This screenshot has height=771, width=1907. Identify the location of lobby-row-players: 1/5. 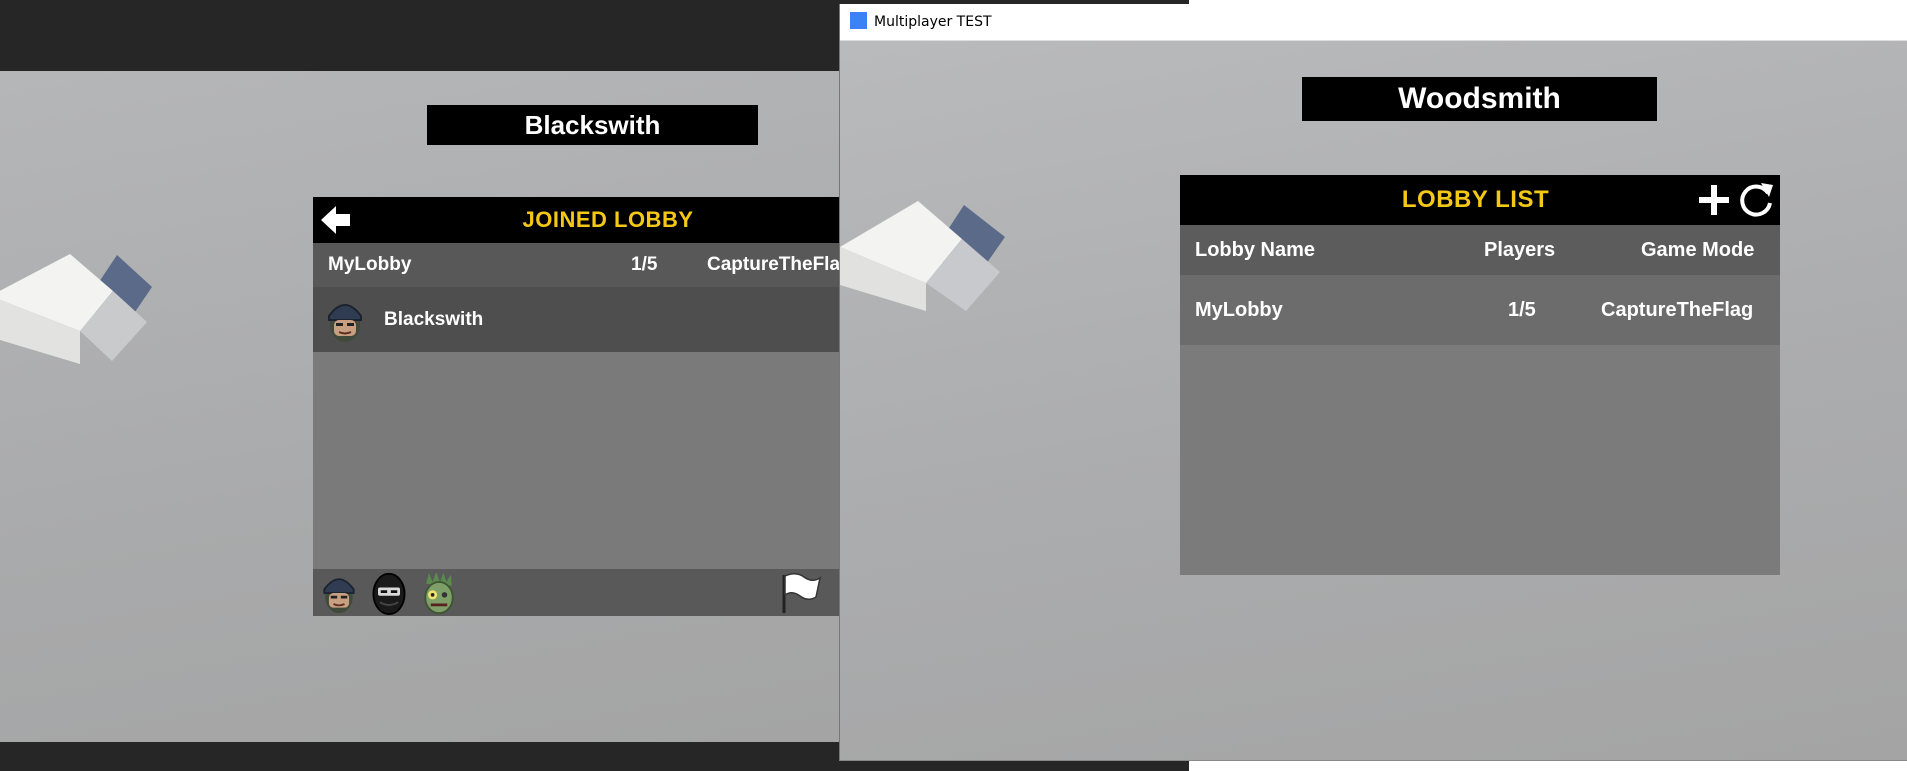
(1522, 310).